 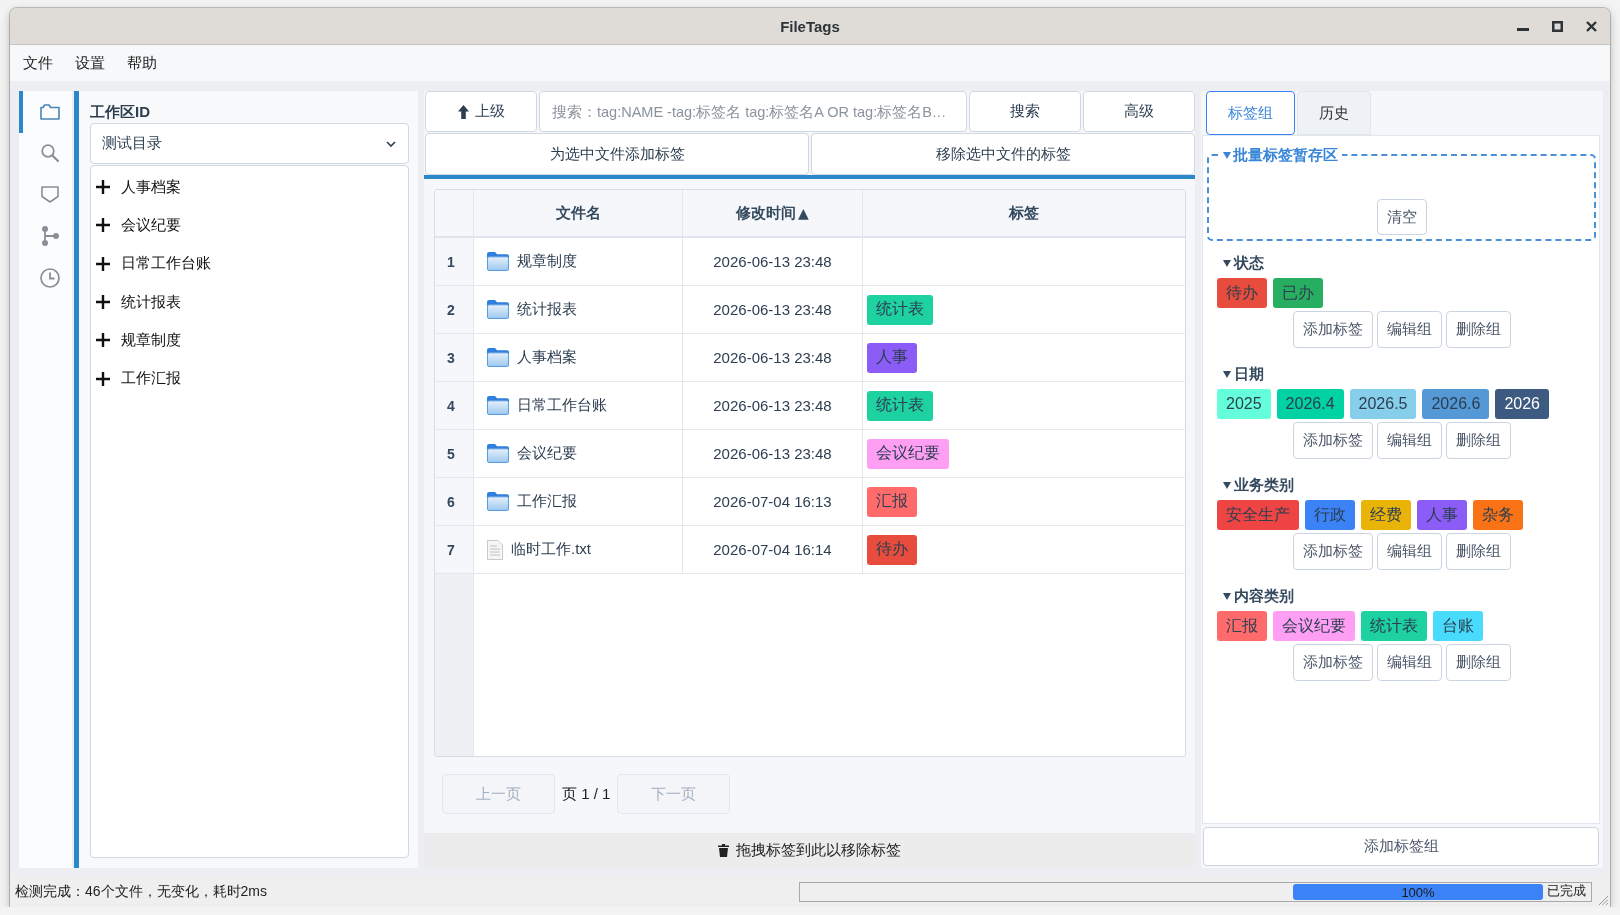 What do you see at coordinates (617, 154) in the screenshot?
I see `add-tags-button: 为选中文件添加标签` at bounding box center [617, 154].